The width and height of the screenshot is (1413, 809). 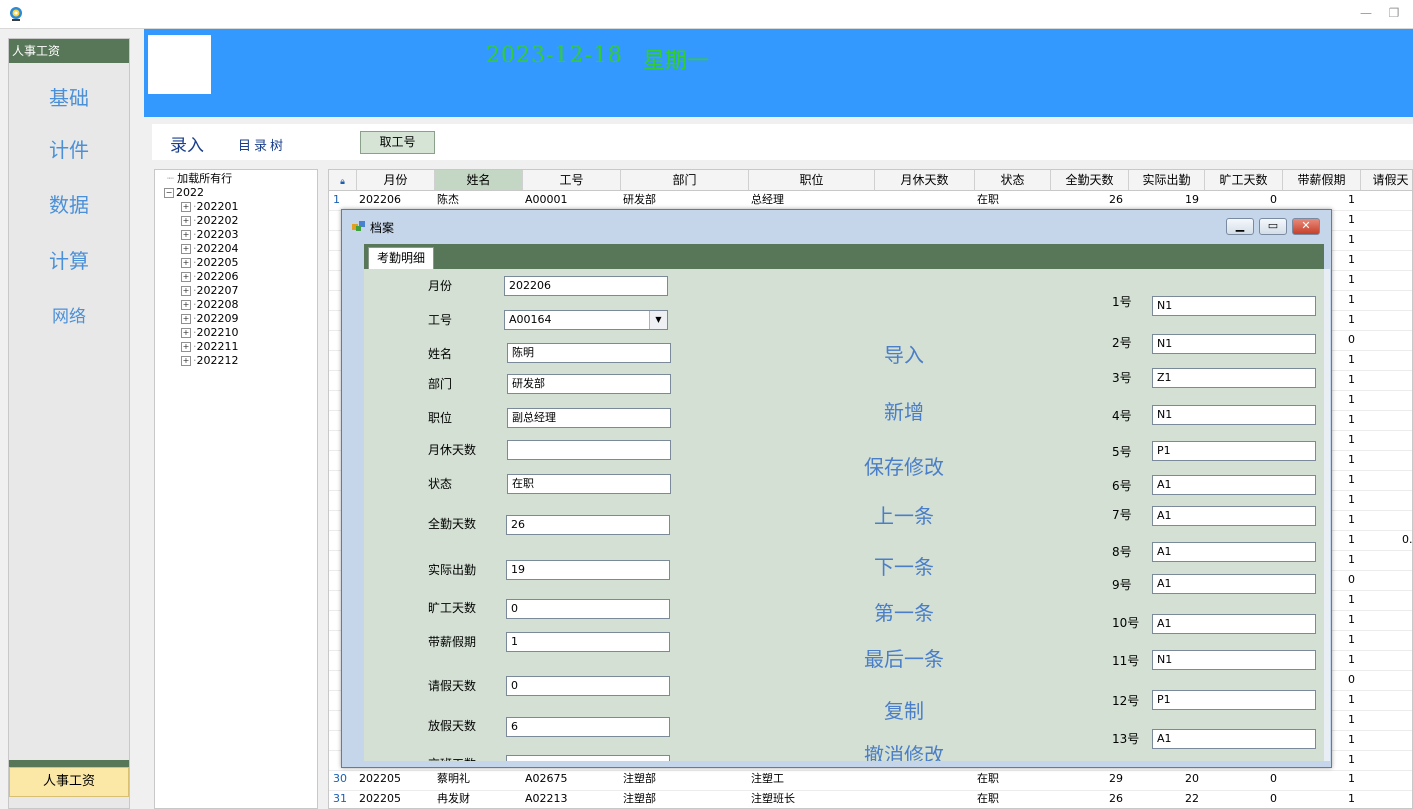 What do you see at coordinates (1273, 226) in the screenshot?
I see `dialog-maximize-button: ▭` at bounding box center [1273, 226].